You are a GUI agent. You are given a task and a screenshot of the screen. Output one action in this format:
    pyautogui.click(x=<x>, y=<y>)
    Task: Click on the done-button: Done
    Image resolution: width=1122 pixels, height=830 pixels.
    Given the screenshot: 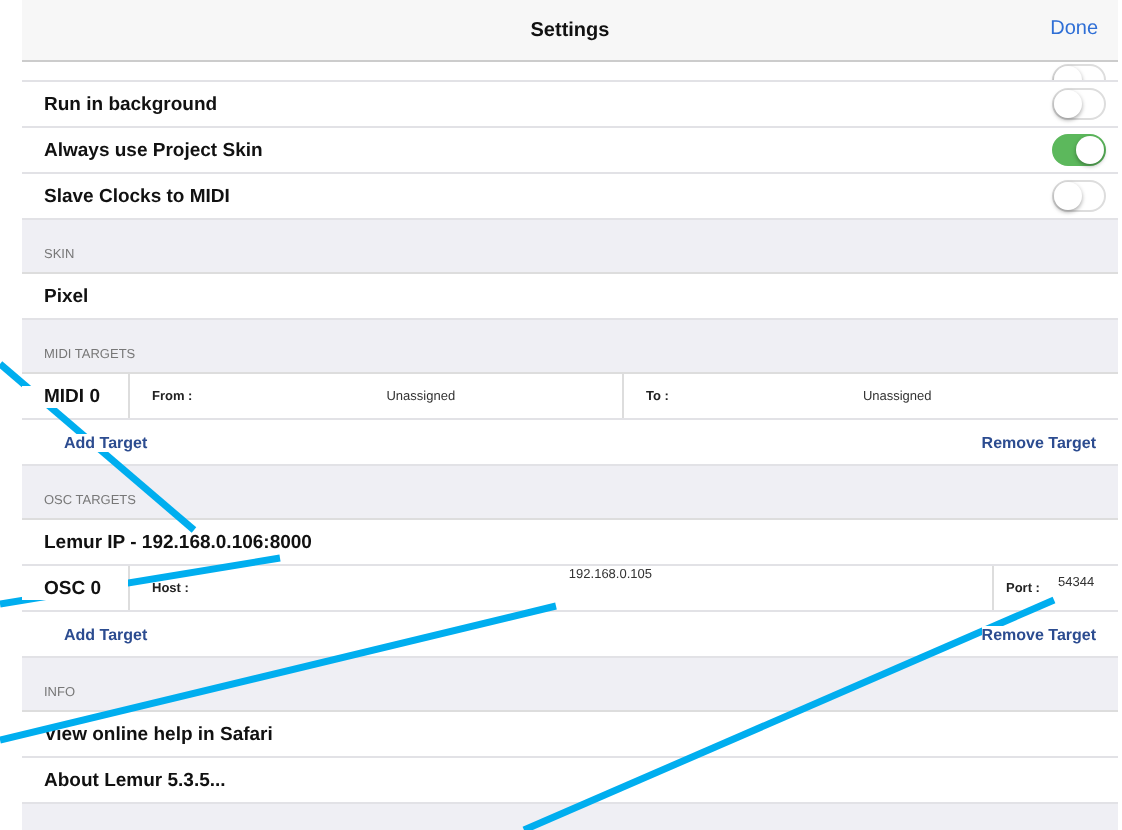 What is the action you would take?
    pyautogui.click(x=1074, y=29)
    